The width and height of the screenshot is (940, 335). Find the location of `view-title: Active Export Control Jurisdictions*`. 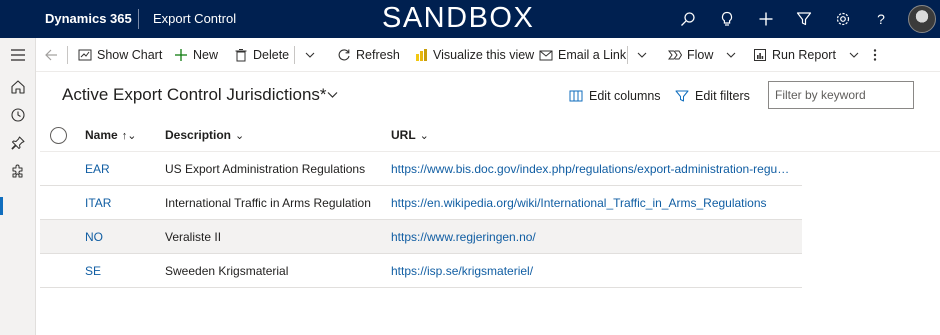

view-title: Active Export Control Jurisdictions* is located at coordinates (194, 95).